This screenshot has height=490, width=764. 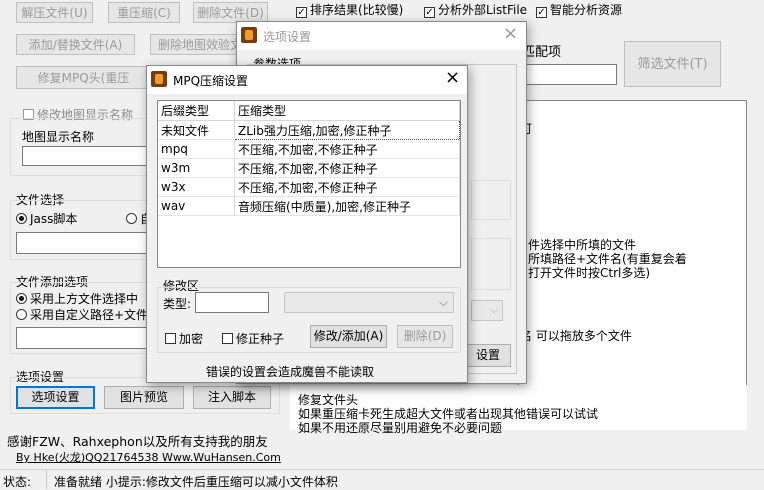 I want to click on match-label: 匹配项, so click(x=542, y=52).